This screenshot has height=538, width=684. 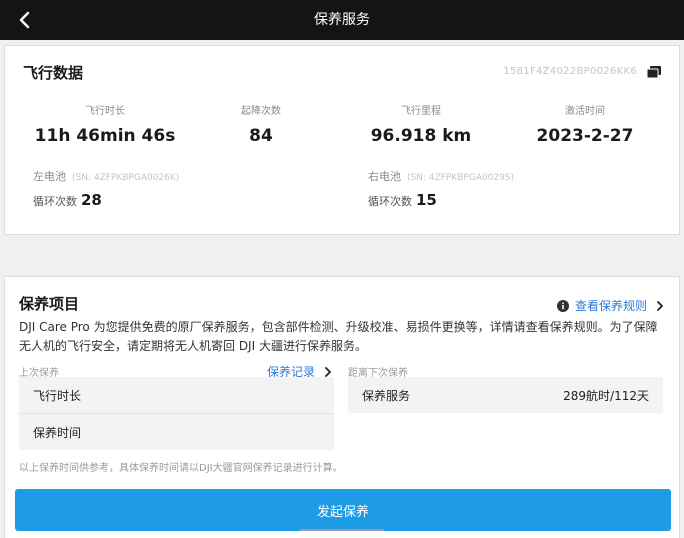 I want to click on right-battery-label: 右电池, so click(x=384, y=176).